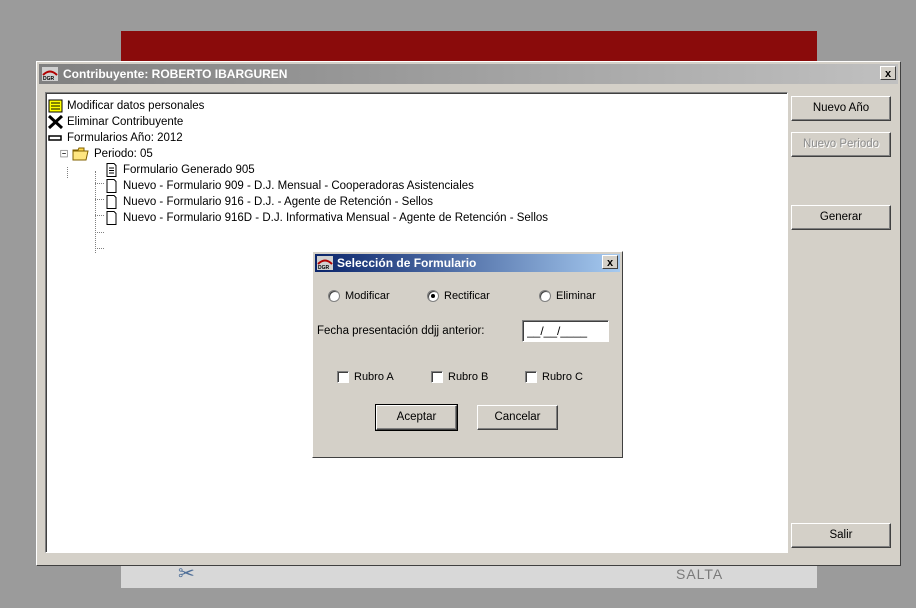  What do you see at coordinates (136, 106) in the screenshot?
I see `tree-item-label: Modificar datos personales` at bounding box center [136, 106].